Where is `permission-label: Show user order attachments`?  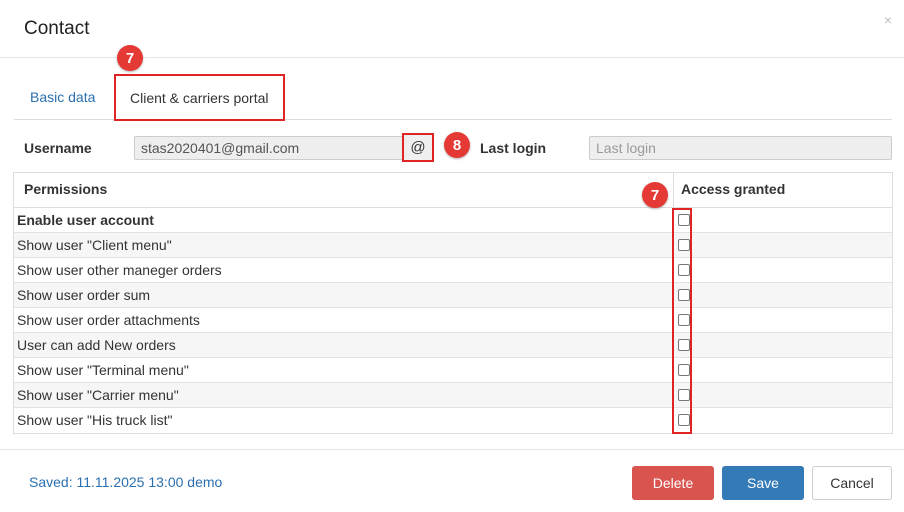 permission-label: Show user order attachments is located at coordinates (108, 320).